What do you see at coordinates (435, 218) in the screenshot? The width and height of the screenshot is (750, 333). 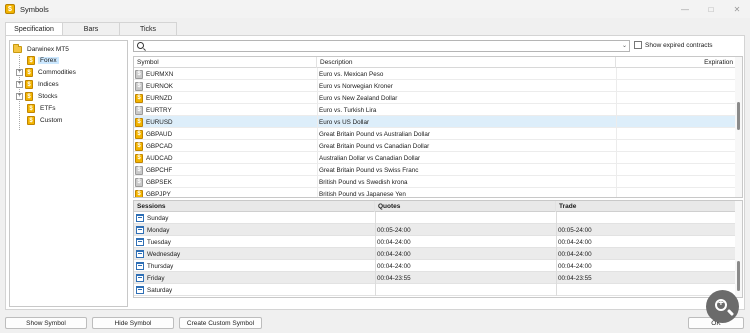 I see `table-row: Sunday` at bounding box center [435, 218].